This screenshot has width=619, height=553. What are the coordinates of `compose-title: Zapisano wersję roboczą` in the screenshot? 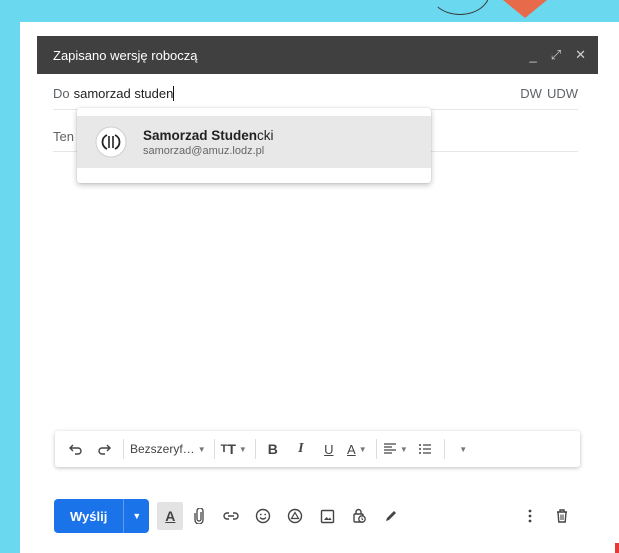 It's located at (125, 55).